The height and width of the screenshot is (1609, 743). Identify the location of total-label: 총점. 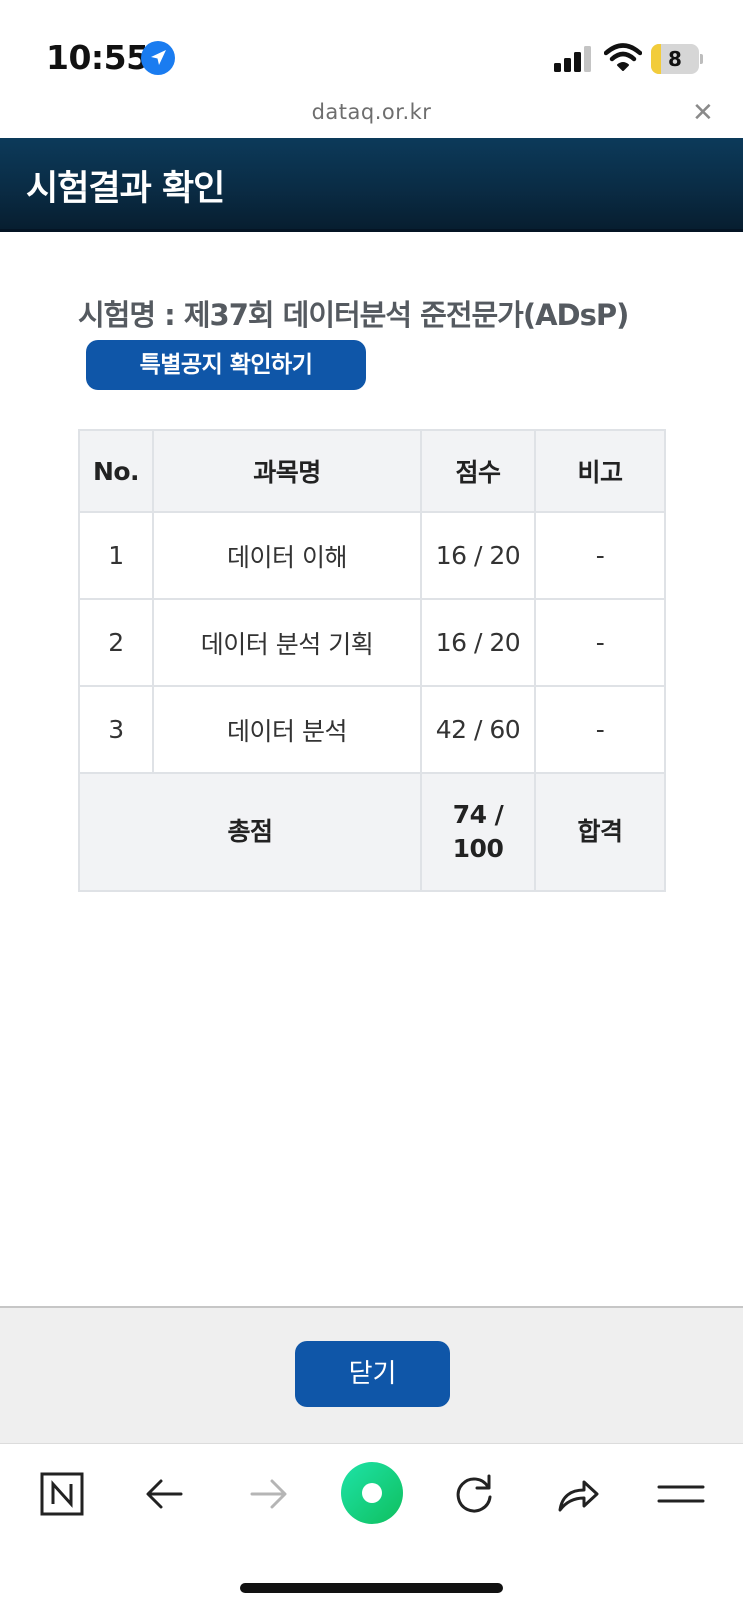
(250, 832).